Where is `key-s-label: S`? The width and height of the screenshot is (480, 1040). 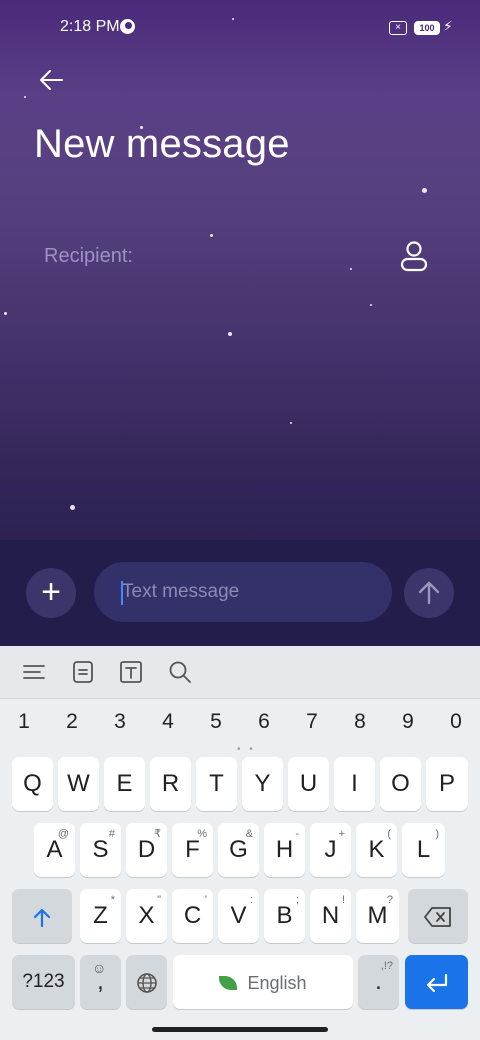
key-s-label: S is located at coordinates (100, 849).